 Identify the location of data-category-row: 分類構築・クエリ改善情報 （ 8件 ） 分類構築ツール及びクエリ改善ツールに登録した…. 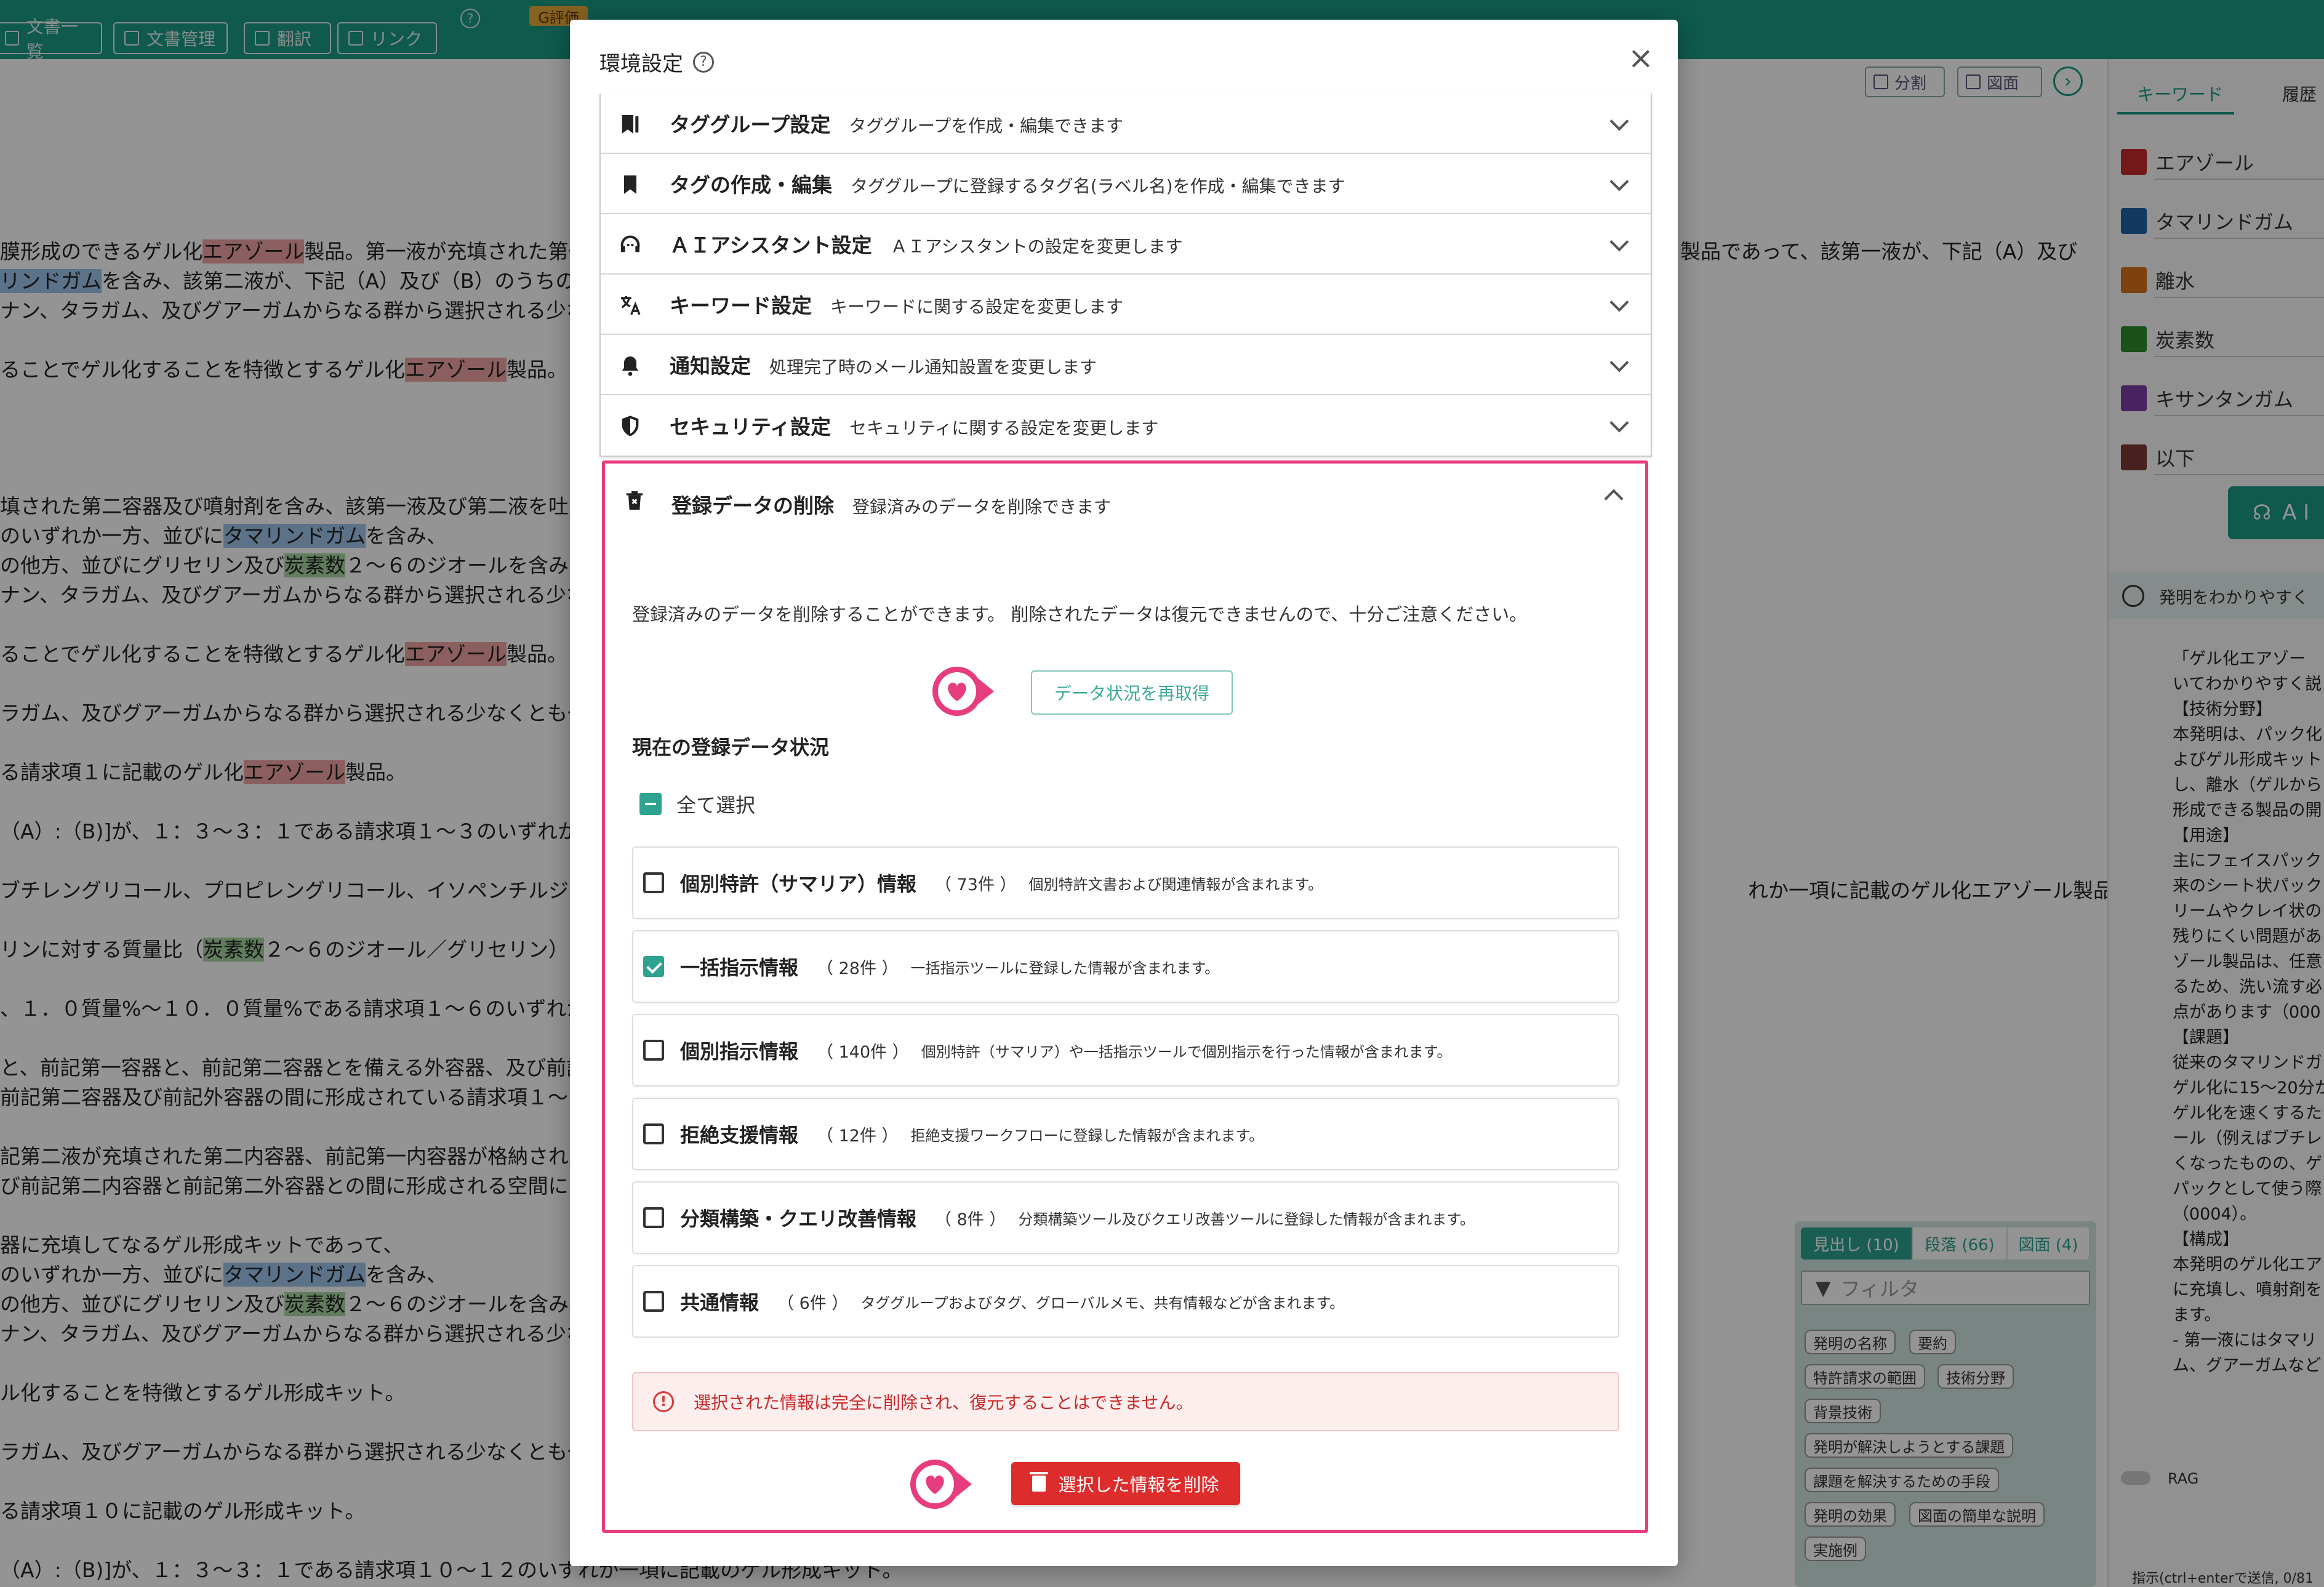
(1125, 1217).